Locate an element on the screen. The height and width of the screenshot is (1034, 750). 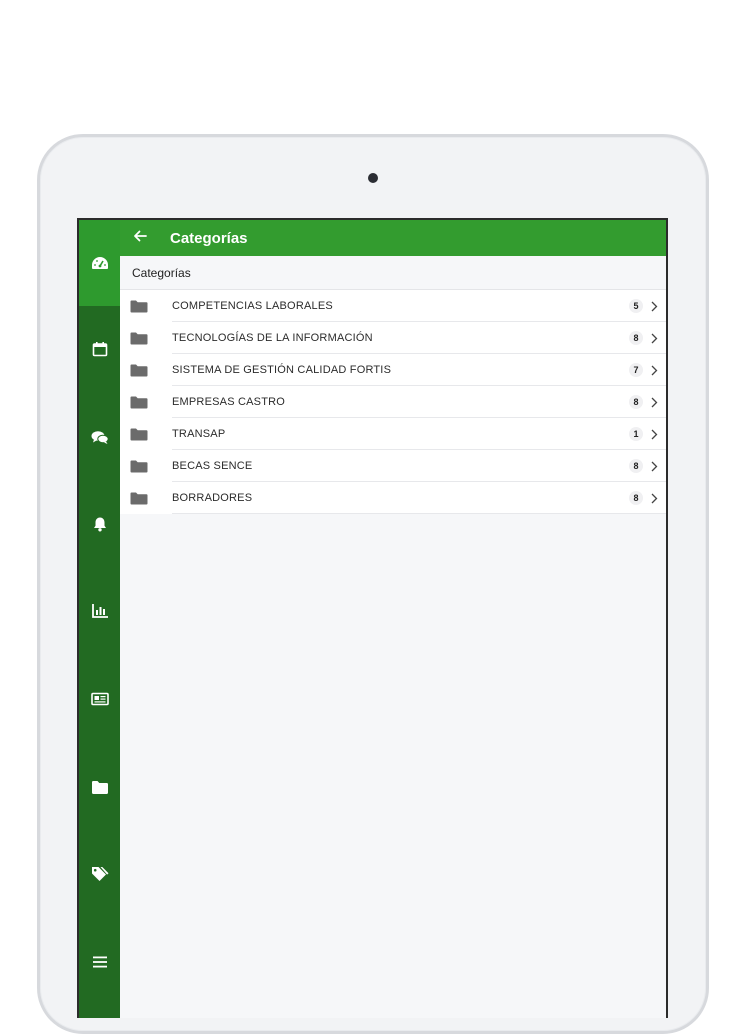
sidebar-item-reports is located at coordinates (99, 611).